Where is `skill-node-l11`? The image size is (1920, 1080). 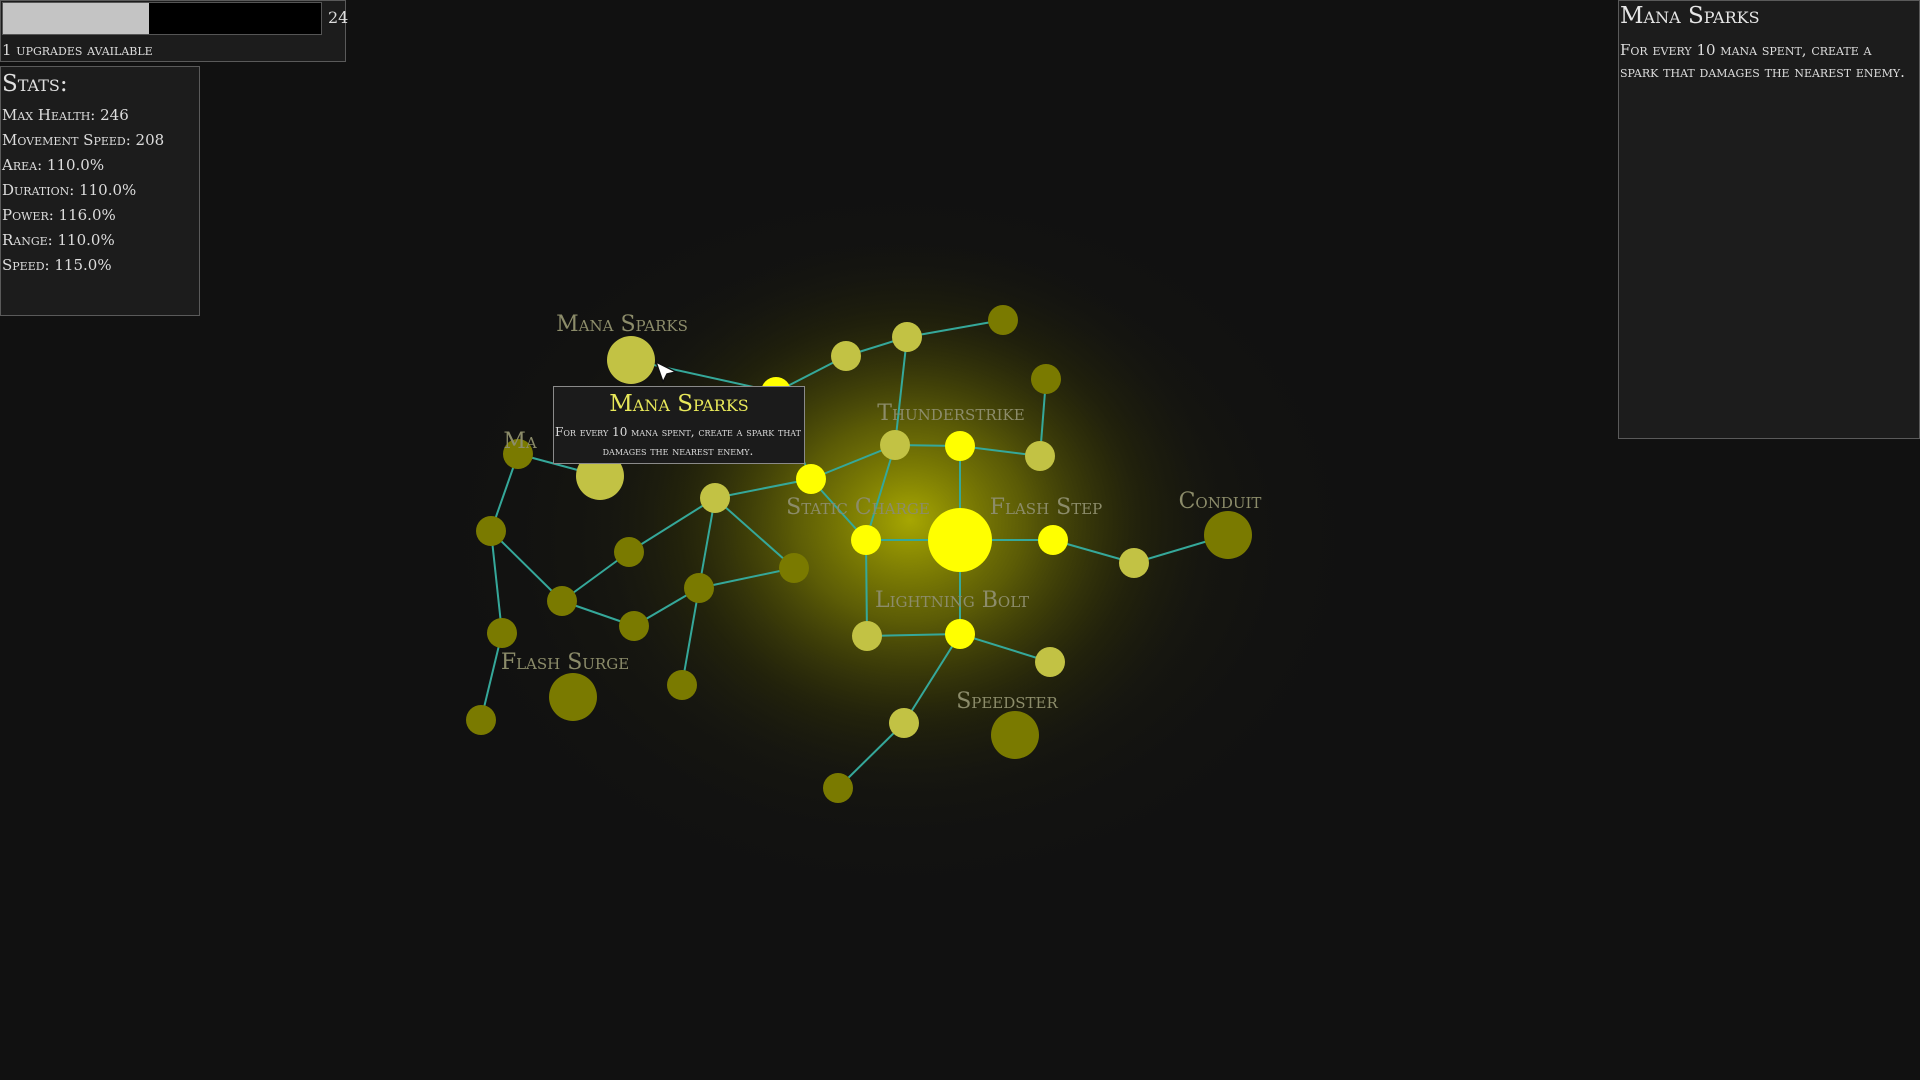
skill-node-l11 is located at coordinates (682, 685).